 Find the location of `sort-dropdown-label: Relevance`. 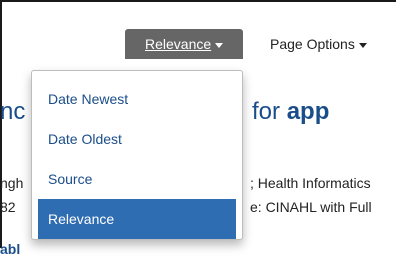

sort-dropdown-label: Relevance is located at coordinates (178, 44).